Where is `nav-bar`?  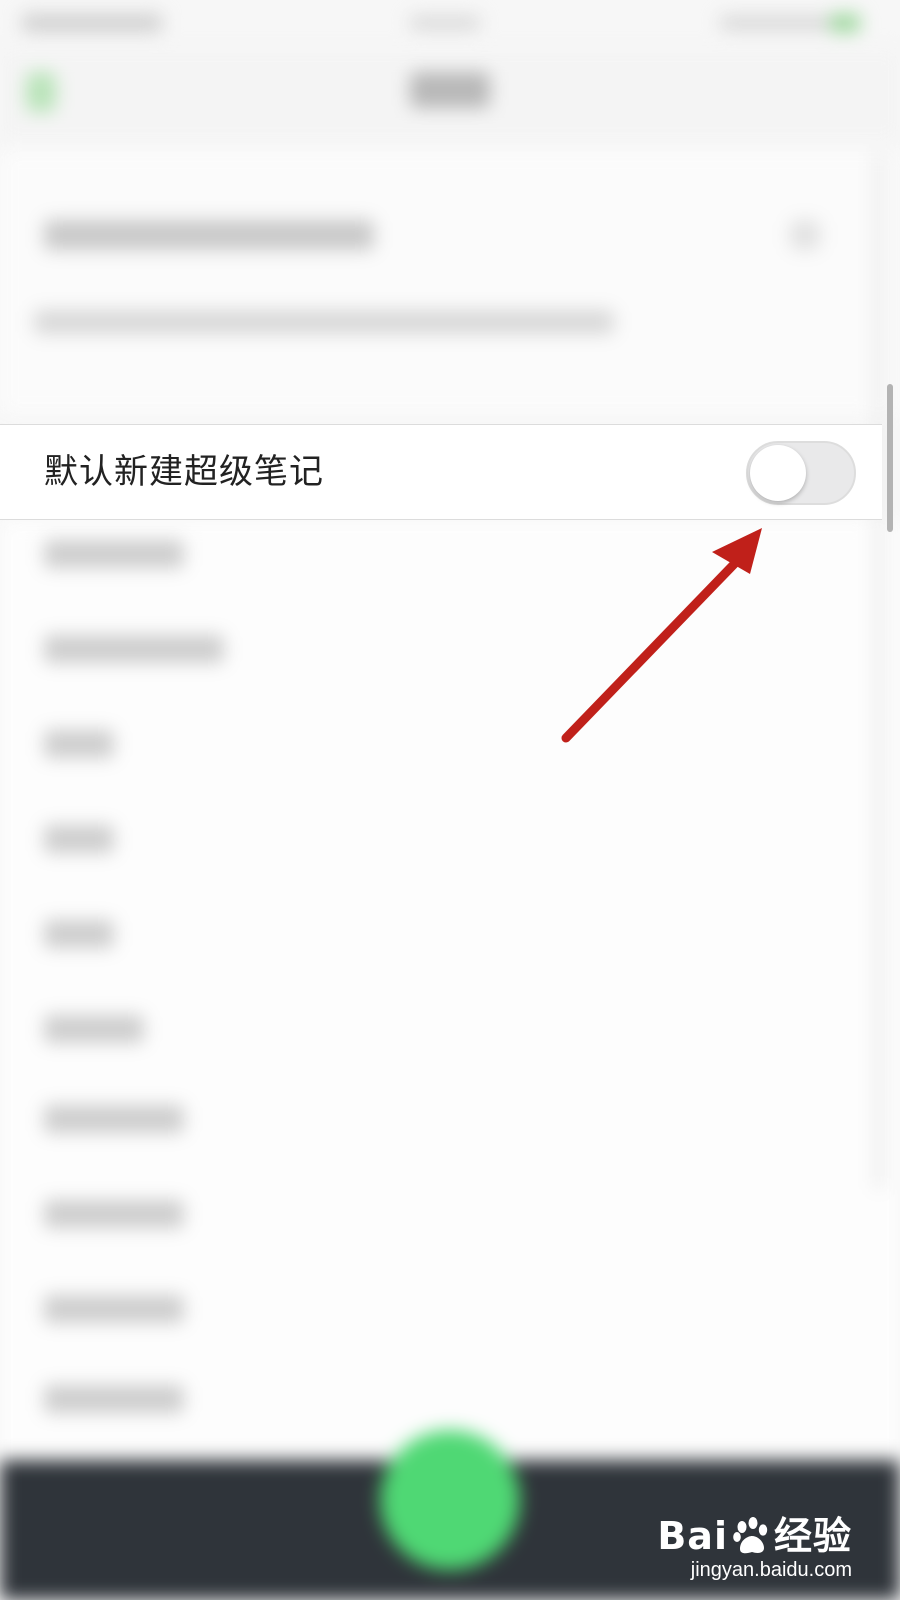 nav-bar is located at coordinates (450, 95).